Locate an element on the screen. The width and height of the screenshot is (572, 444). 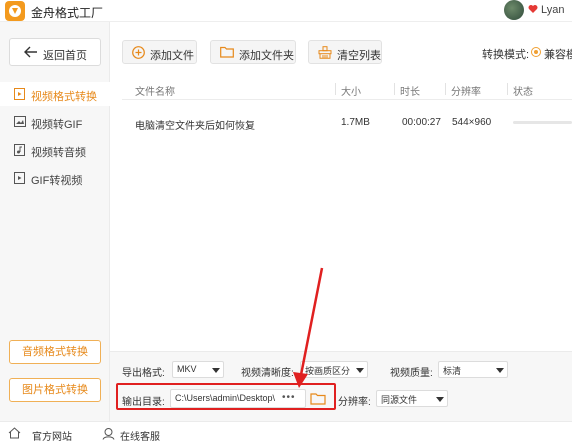
sidebar-item-label: 视频转音频 is located at coordinates (58, 153).